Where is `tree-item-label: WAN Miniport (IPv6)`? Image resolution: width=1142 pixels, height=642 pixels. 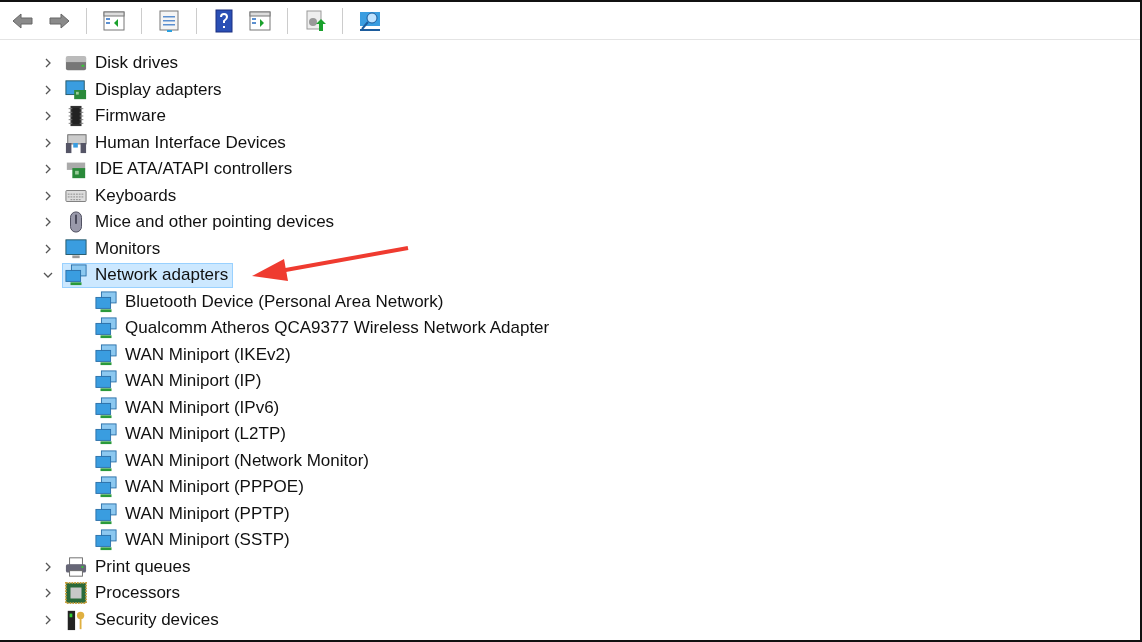
tree-item-label: WAN Miniport (IPv6) is located at coordinates (202, 407).